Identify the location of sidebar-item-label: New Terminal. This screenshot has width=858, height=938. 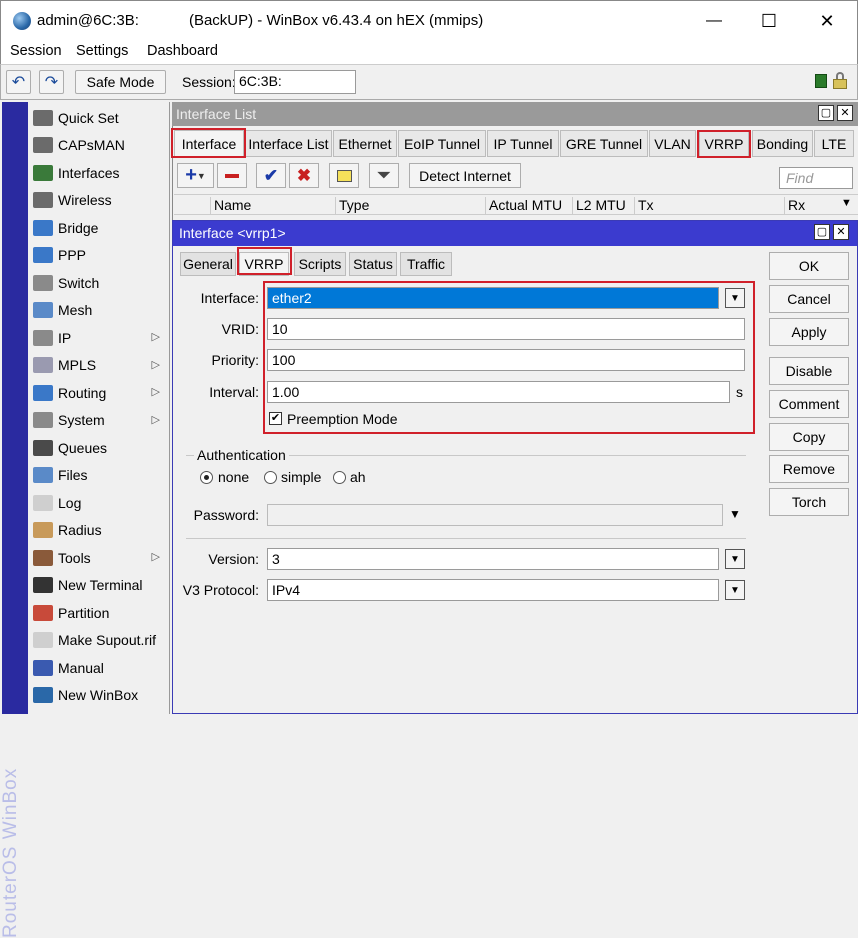
(100, 585).